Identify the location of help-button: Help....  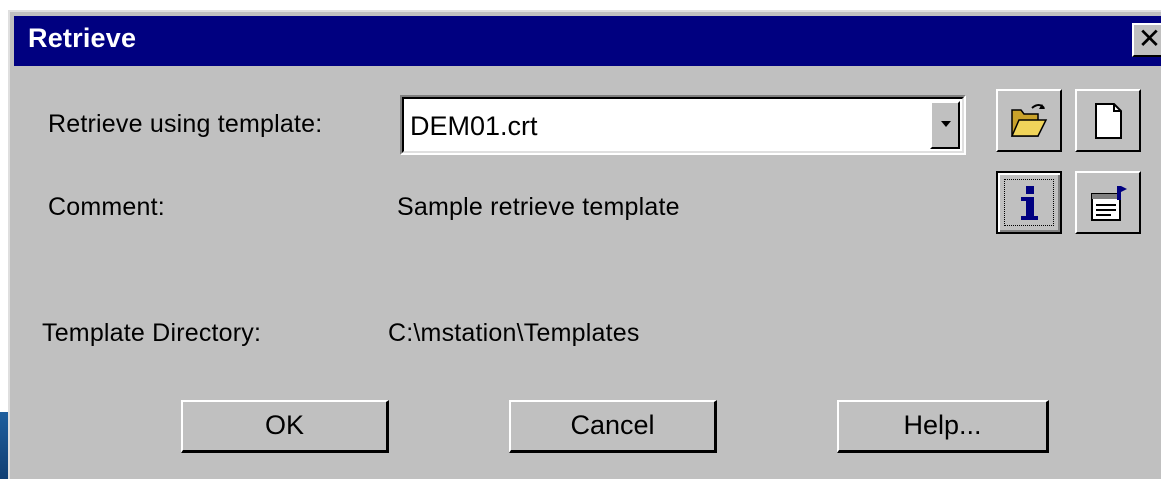
(943, 426).